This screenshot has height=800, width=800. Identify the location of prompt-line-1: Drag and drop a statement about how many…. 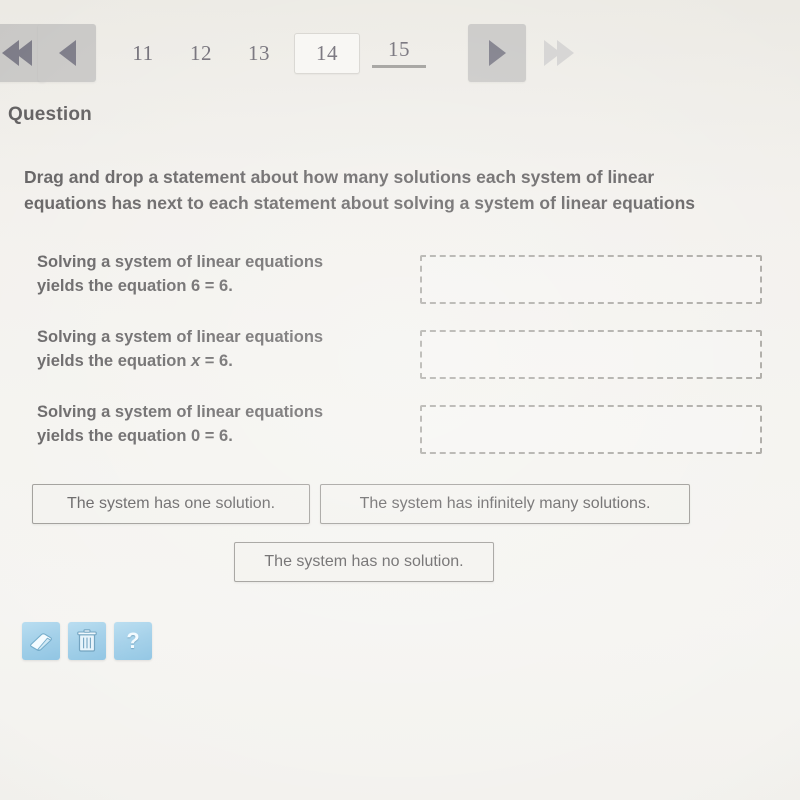
(339, 177).